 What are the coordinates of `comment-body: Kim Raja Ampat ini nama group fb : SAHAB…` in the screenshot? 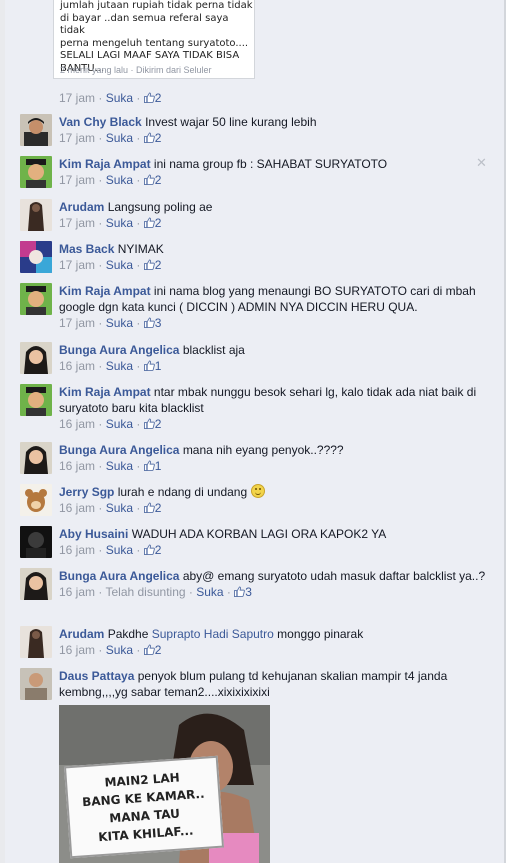 It's located at (274, 172).